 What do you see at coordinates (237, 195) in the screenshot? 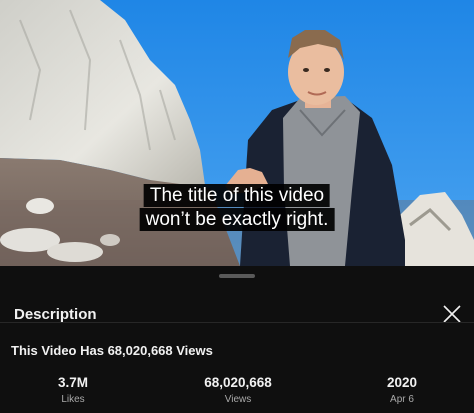
I see `caption-line-1: The title of this video` at bounding box center [237, 195].